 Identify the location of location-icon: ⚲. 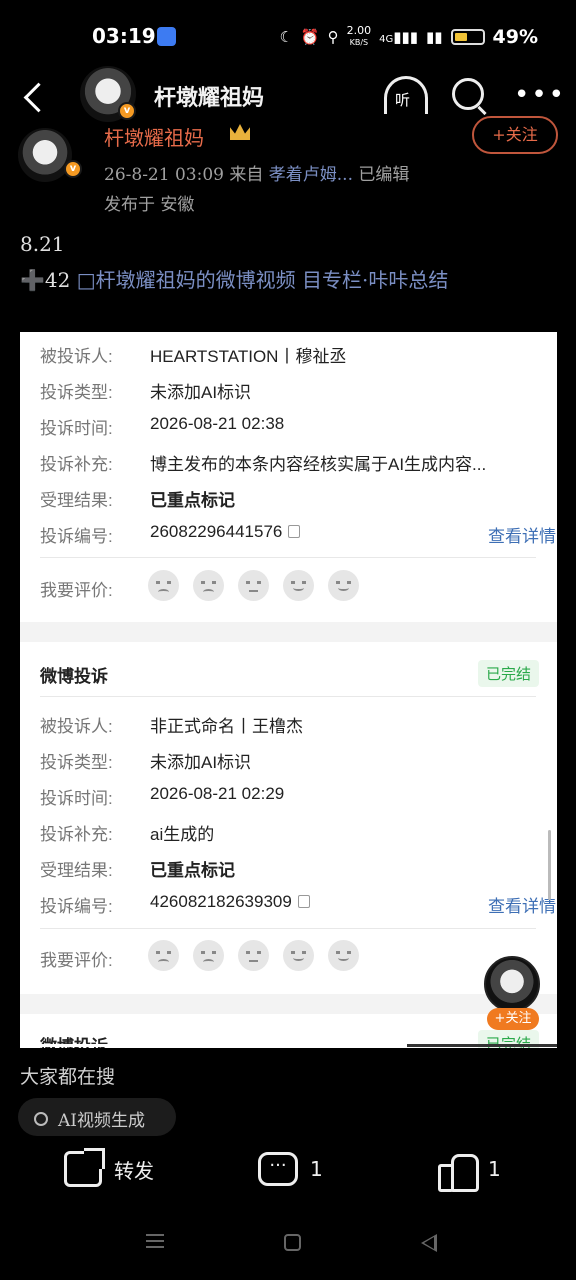
(333, 36).